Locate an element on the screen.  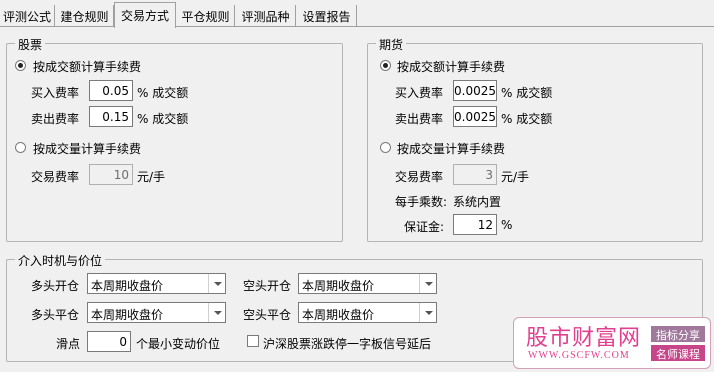
stock-fee-rate-unit: 元/手 is located at coordinates (151, 177).